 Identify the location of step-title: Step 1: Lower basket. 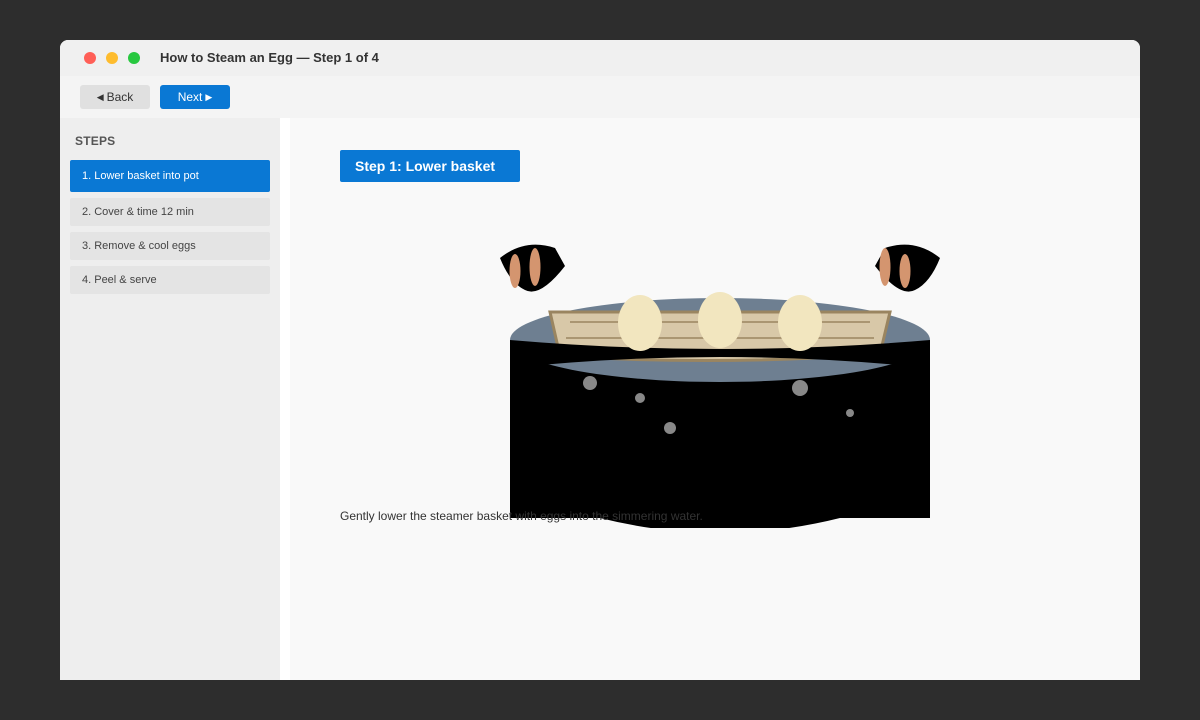
(430, 166).